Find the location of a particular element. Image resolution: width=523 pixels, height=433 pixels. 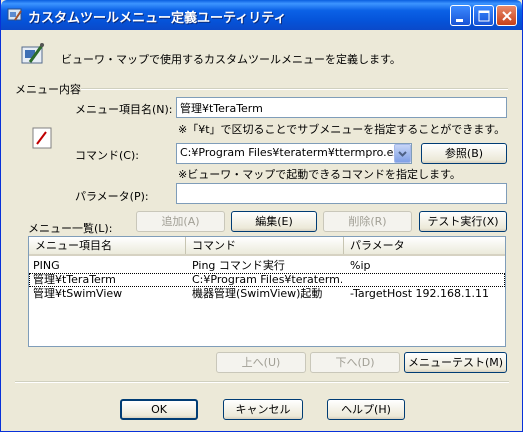

header-description: ビューワ・マップで使用するカスタムツールメニューを定義します。 is located at coordinates (231, 59).